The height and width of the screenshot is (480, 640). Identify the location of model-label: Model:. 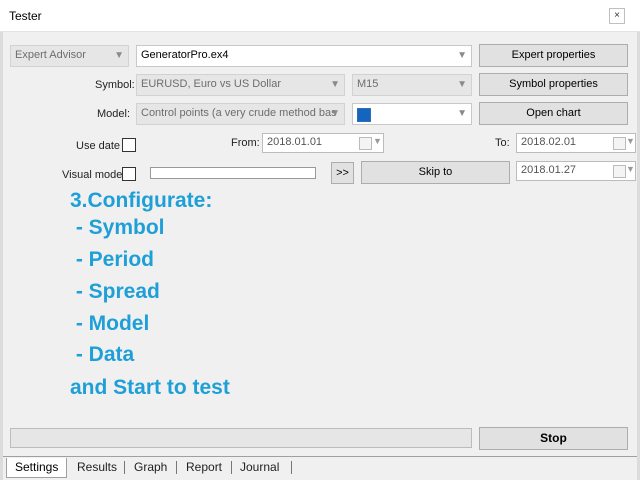
(114, 114).